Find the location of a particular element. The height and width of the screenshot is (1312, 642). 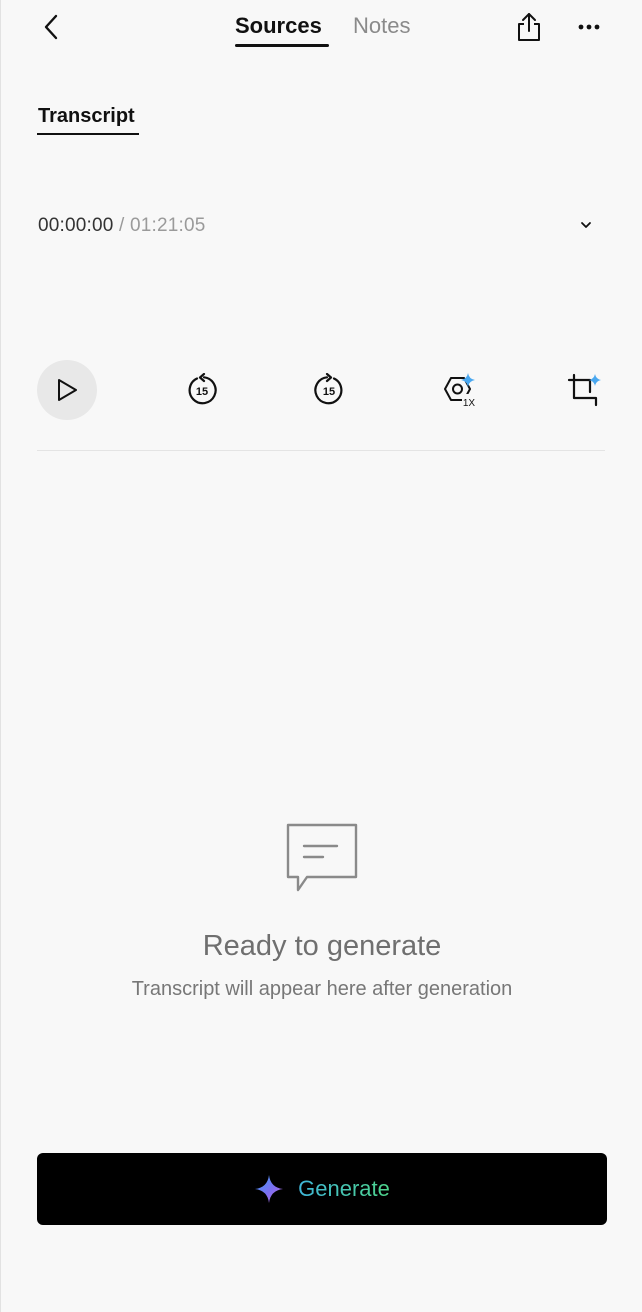

crop-button is located at coordinates (584, 390).